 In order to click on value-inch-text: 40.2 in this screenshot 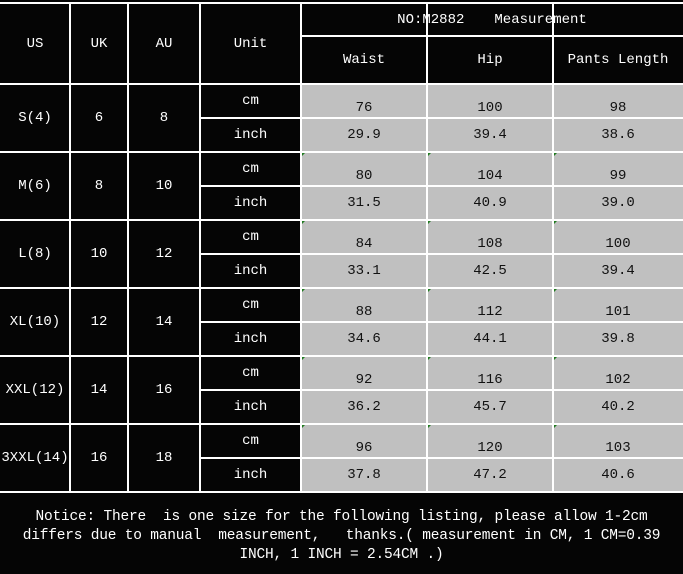, I will do `click(618, 407)`.